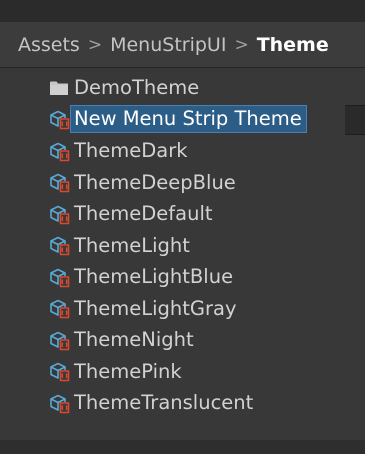 Image resolution: width=365 pixels, height=454 pixels. I want to click on breadcrumb-menustripui: MenuStripUI, so click(168, 45).